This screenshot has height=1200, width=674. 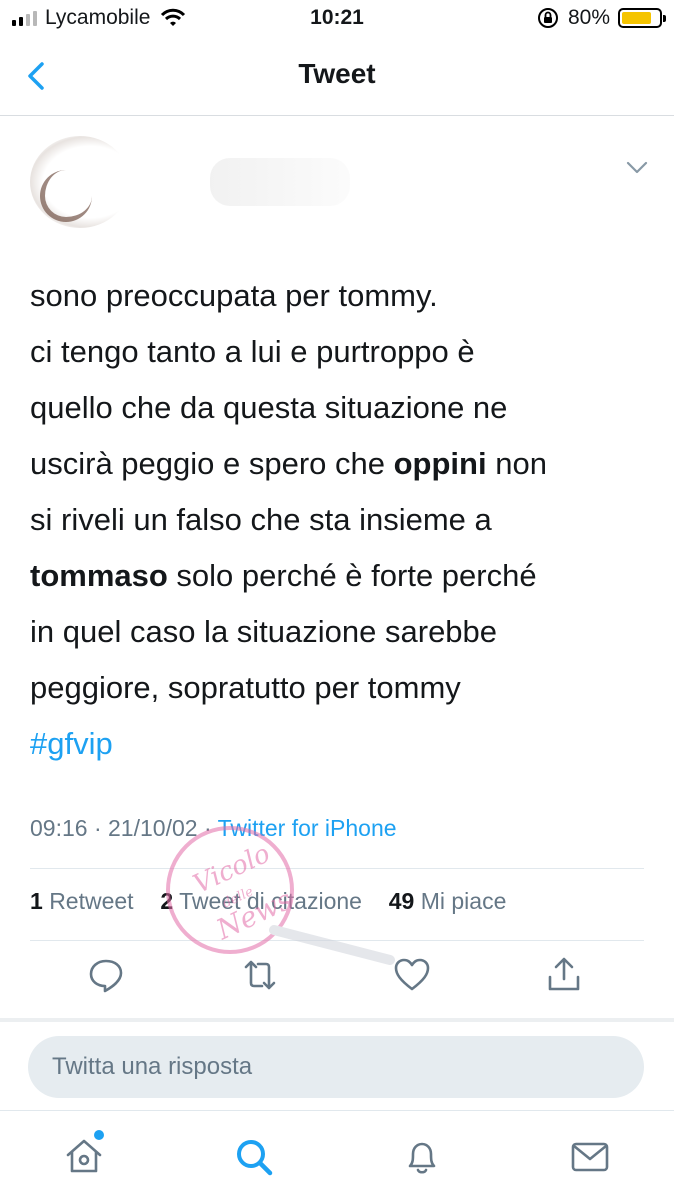 What do you see at coordinates (412, 975) in the screenshot?
I see `heart-icon` at bounding box center [412, 975].